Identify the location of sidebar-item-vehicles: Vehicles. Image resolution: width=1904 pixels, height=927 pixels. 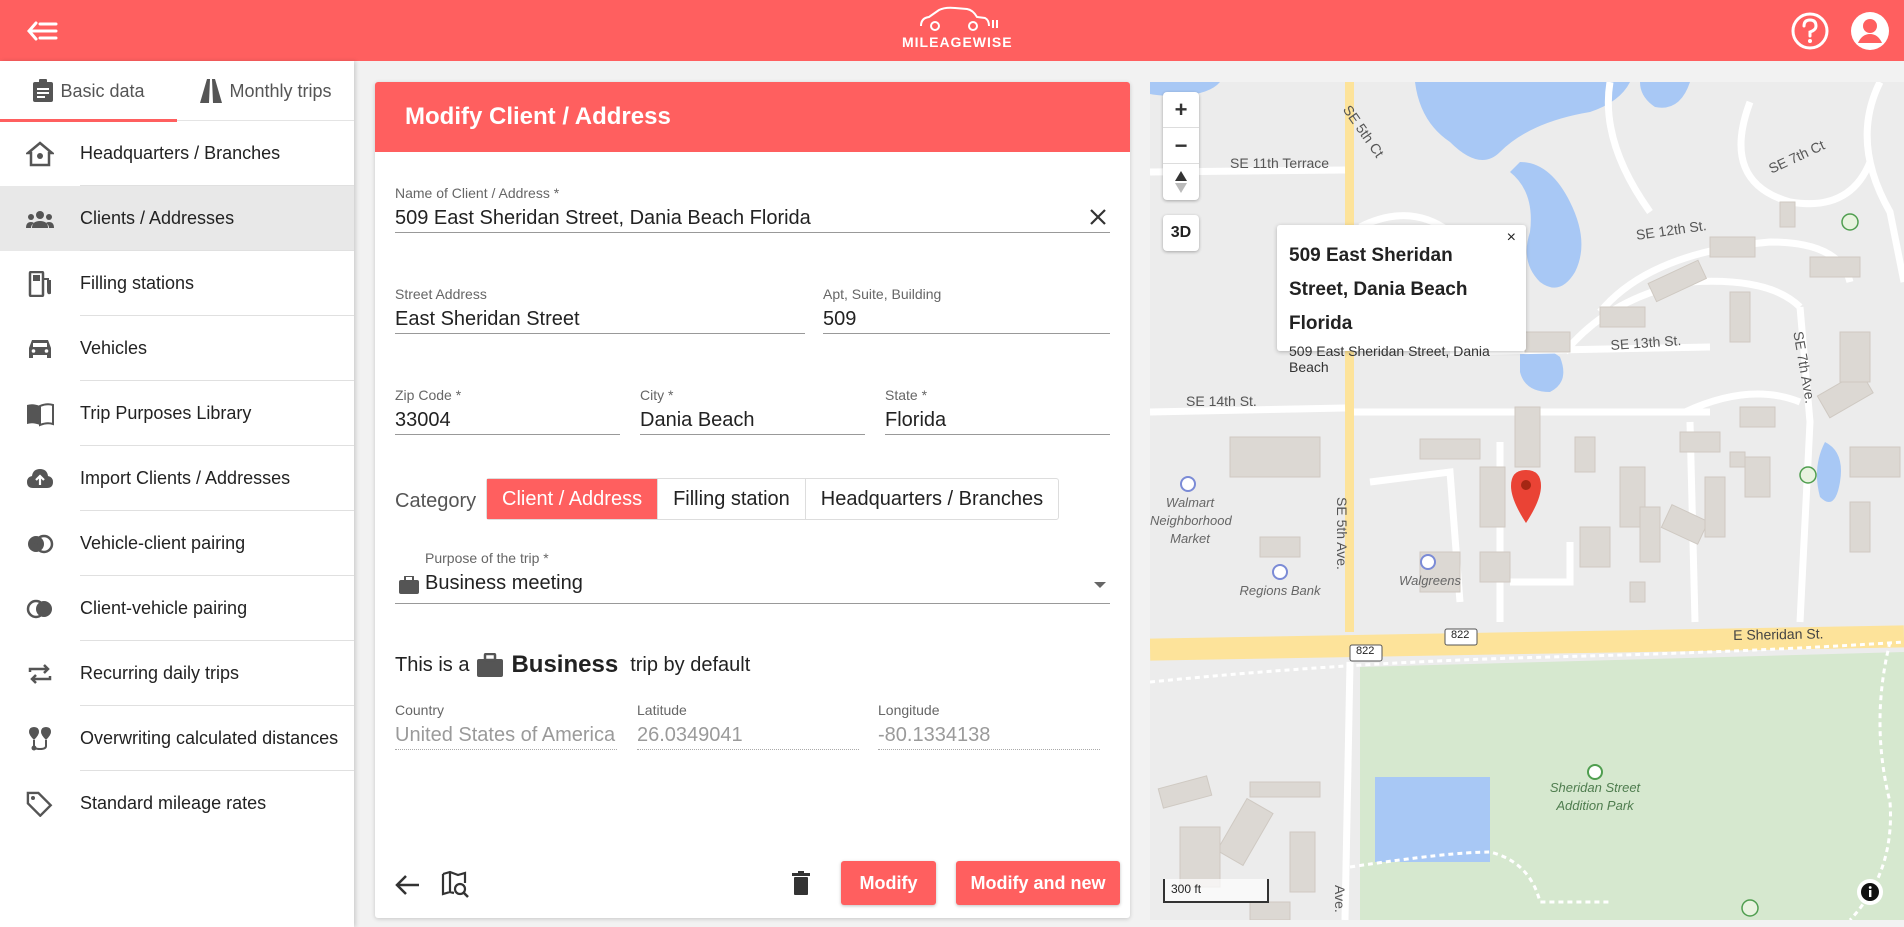
(177, 348).